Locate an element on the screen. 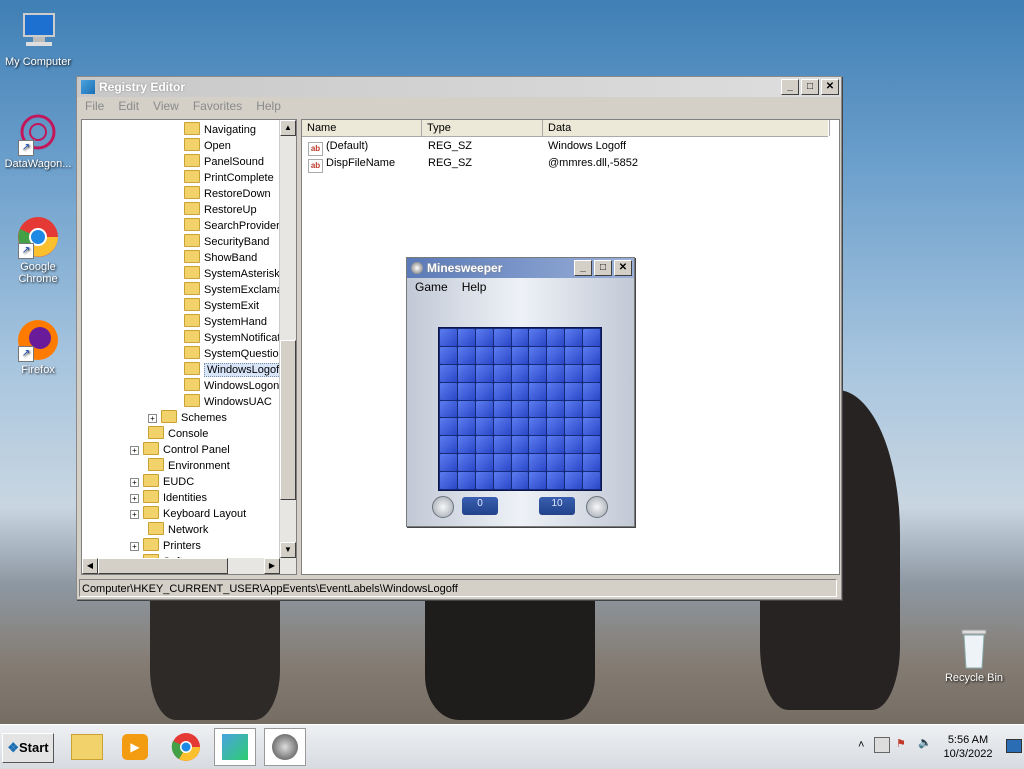  taskbar-minesweeper is located at coordinates (285, 747).